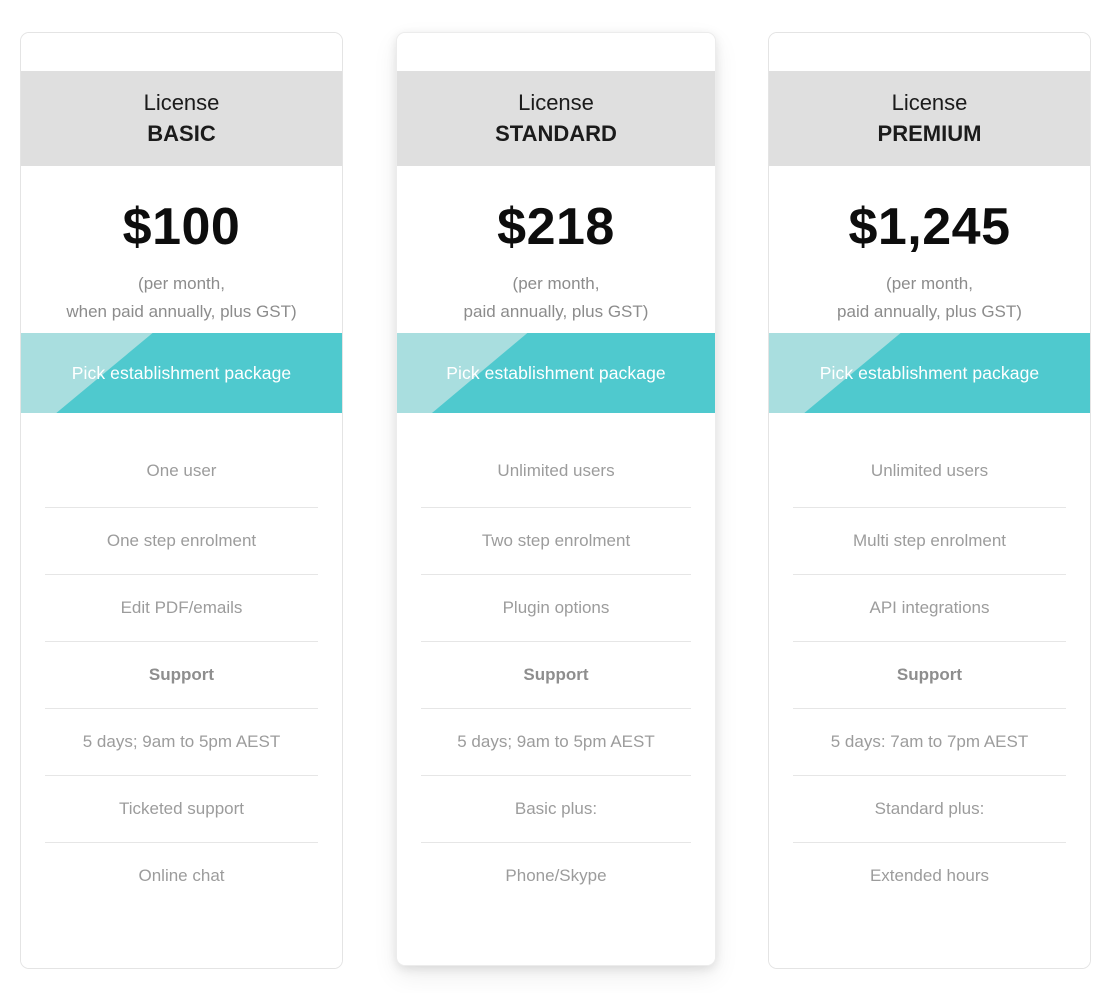 The image size is (1108, 993). I want to click on pick-establishment-package-button-standard: Pick establishment package, so click(556, 373).